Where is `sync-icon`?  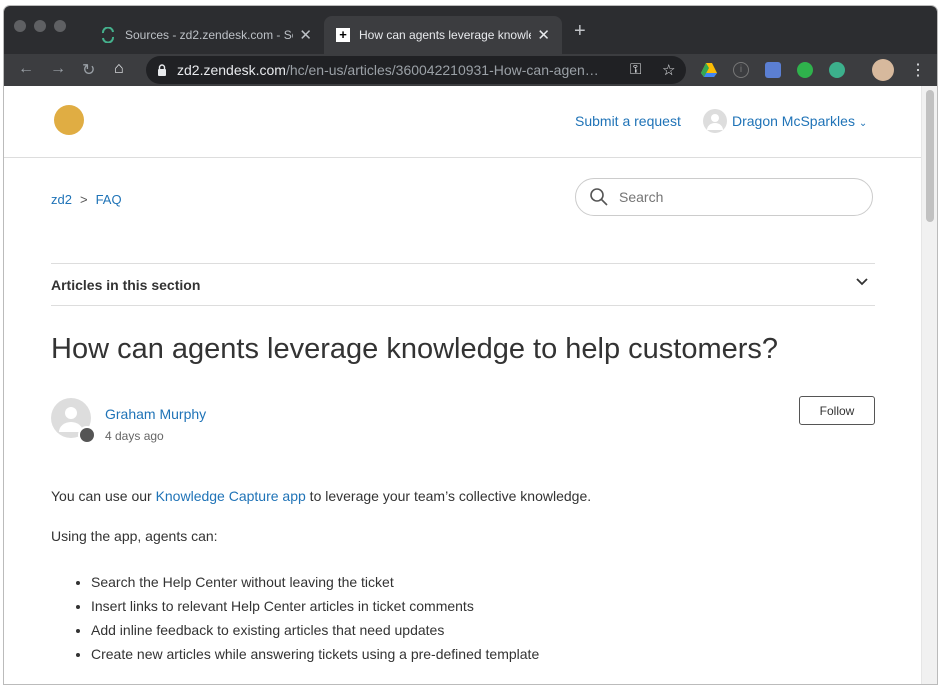
sync-icon is located at coordinates (108, 35).